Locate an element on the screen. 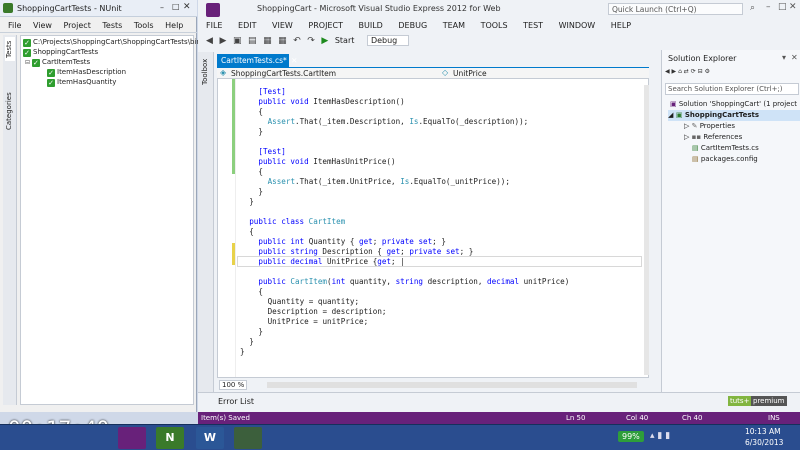  start-button: Start is located at coordinates (345, 40).